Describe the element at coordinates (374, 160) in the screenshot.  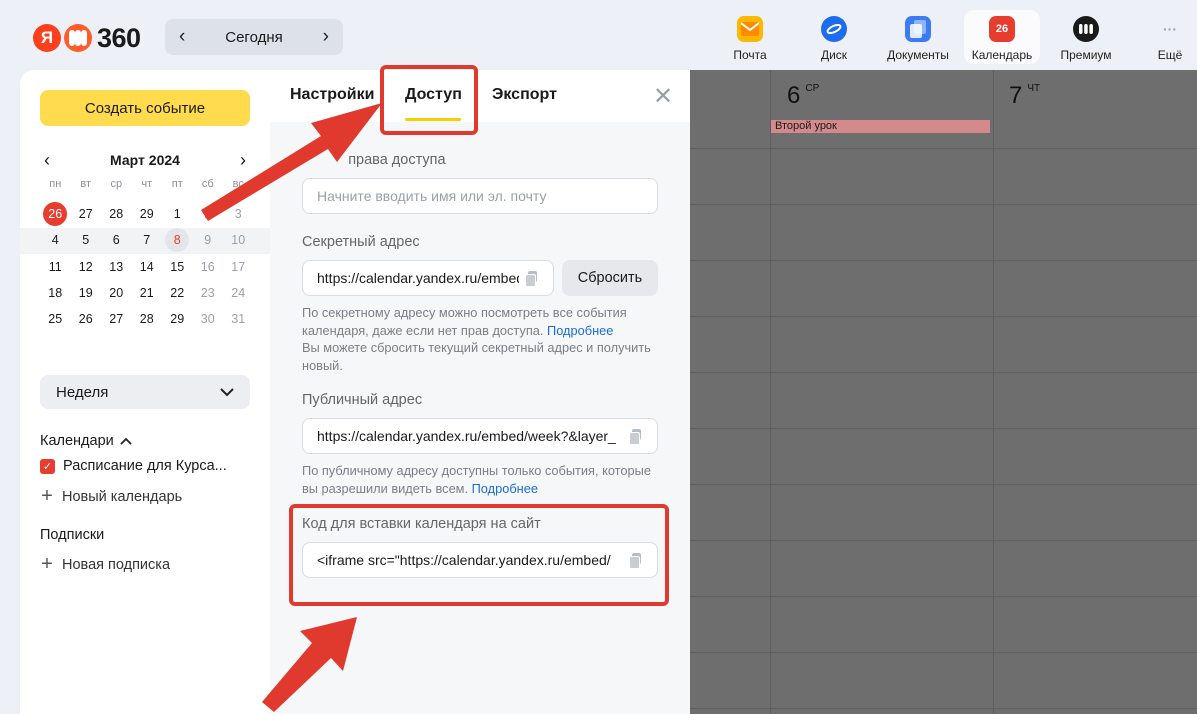
I see `access-rights-label: Права права доступа` at that location.